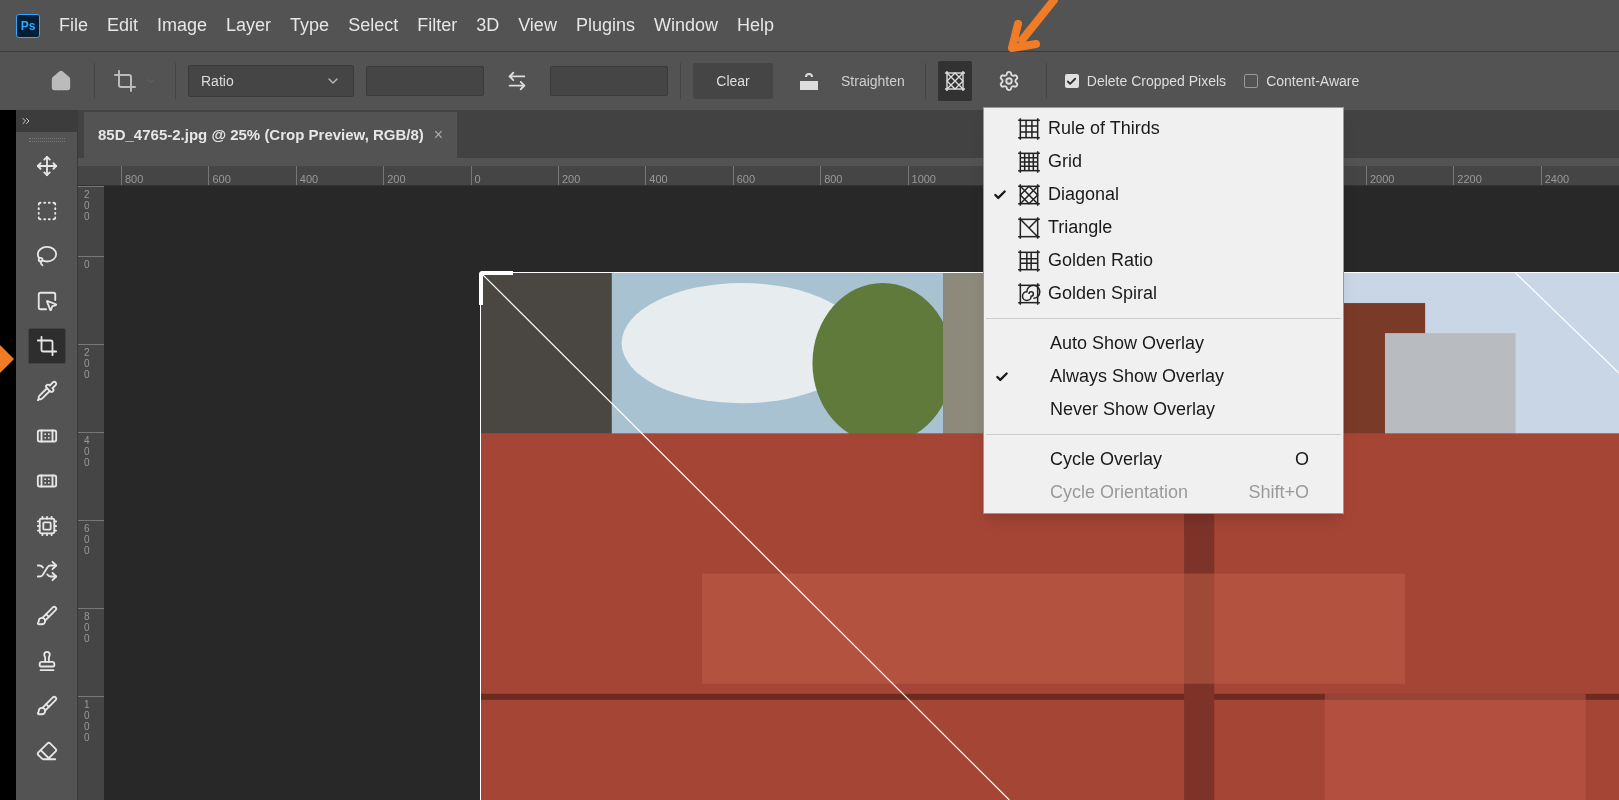 This screenshot has width=1619, height=800. What do you see at coordinates (7, 359) in the screenshot?
I see `arrowhead-icon` at bounding box center [7, 359].